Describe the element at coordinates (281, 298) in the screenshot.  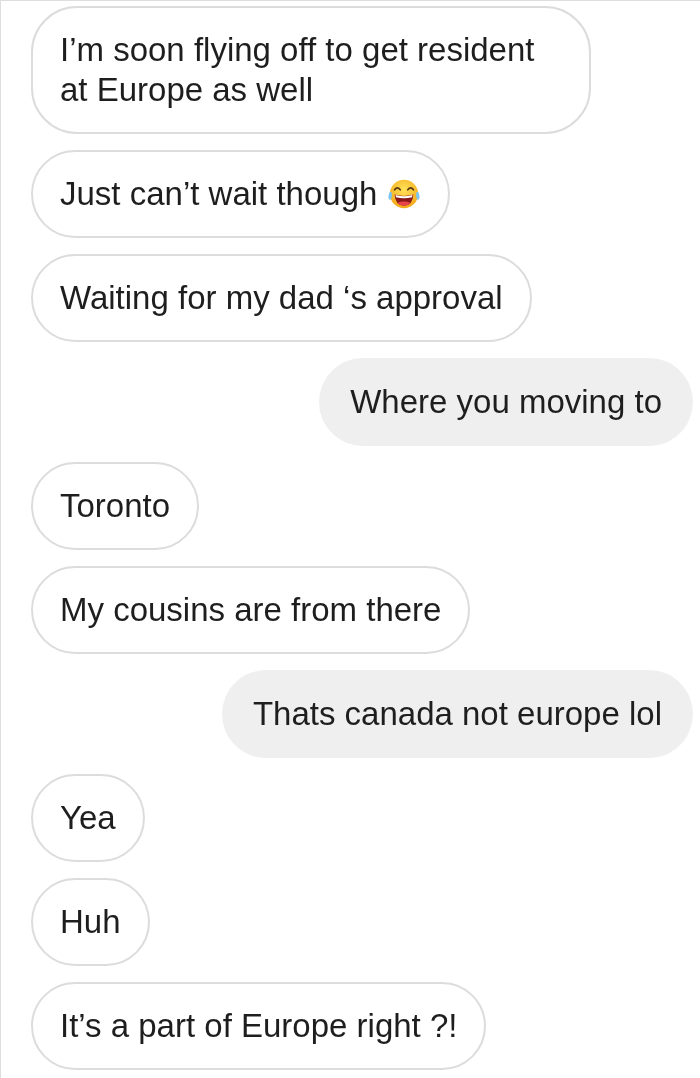
I see `message-text: Waiting for my dad ‘s approval` at that location.